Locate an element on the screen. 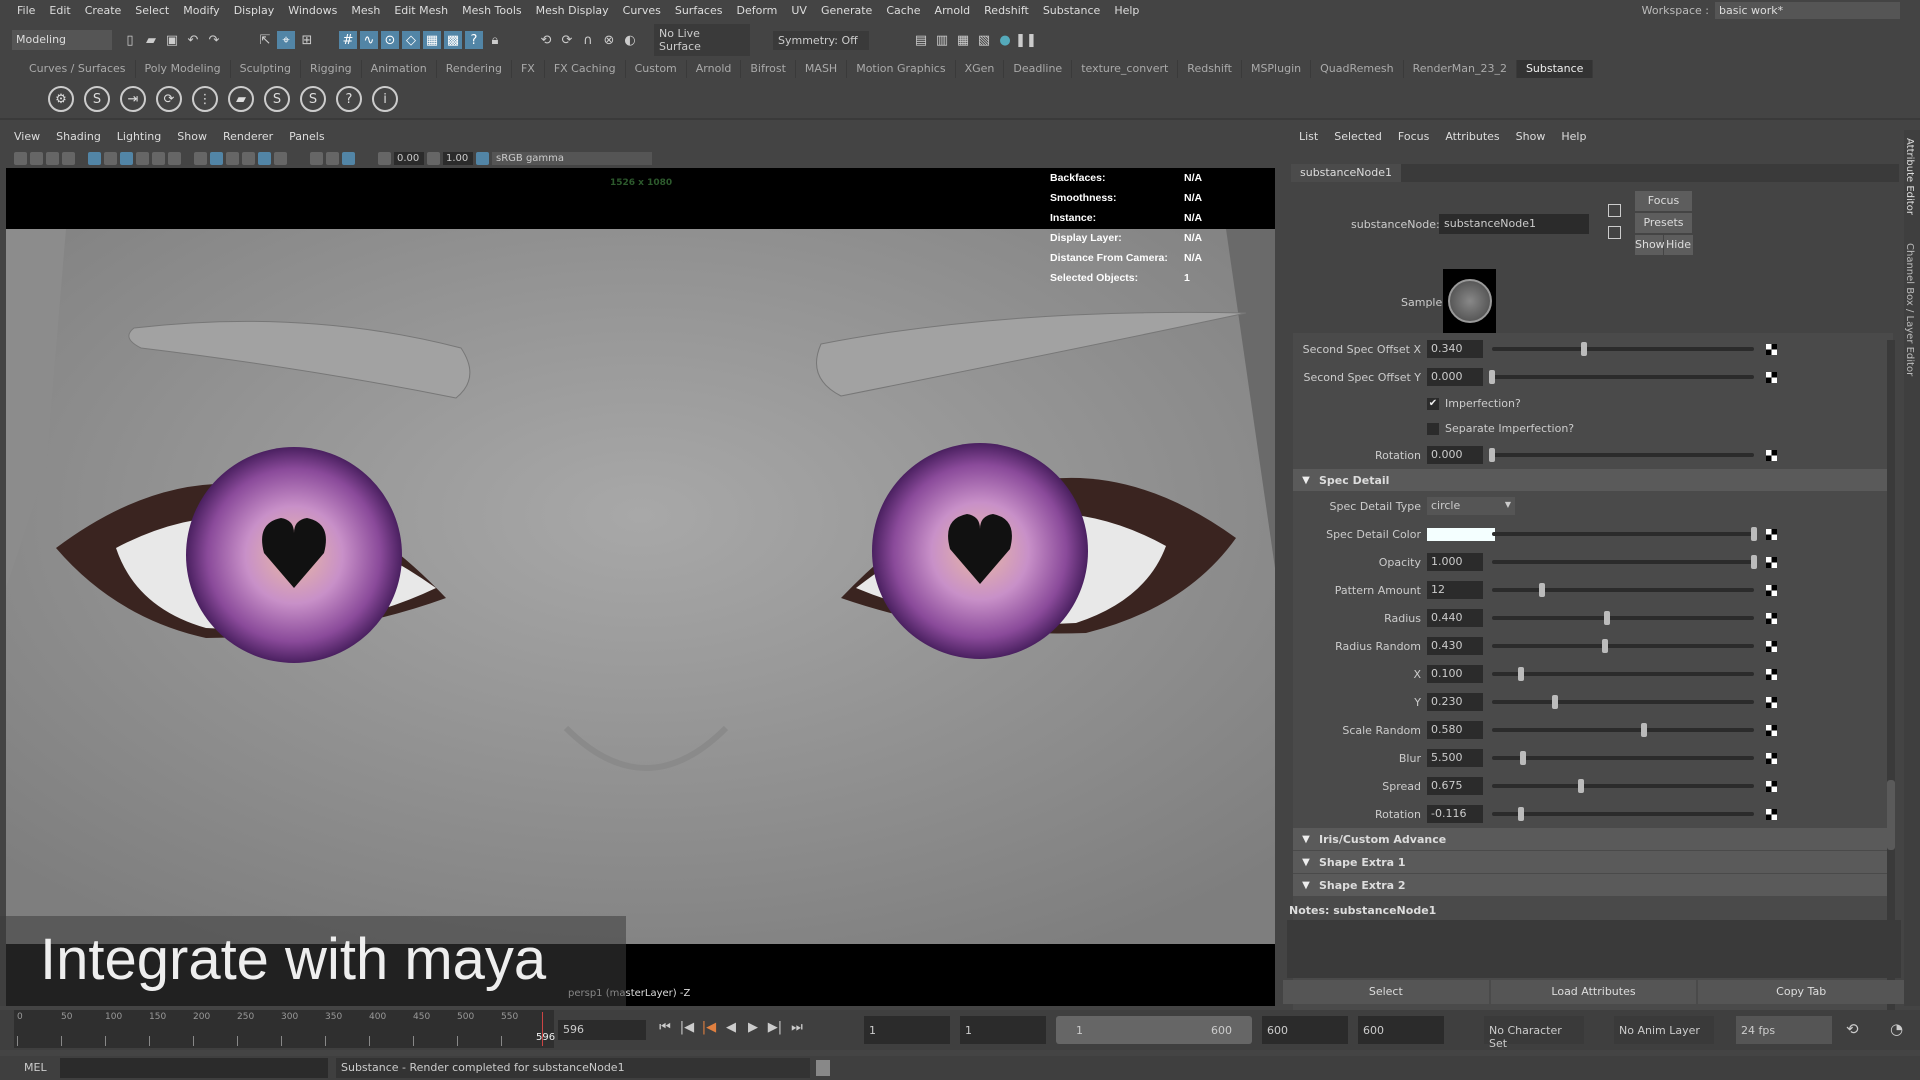 This screenshot has height=1080, width=1920. go-to-end-icon: ⏭ is located at coordinates (797, 1027).